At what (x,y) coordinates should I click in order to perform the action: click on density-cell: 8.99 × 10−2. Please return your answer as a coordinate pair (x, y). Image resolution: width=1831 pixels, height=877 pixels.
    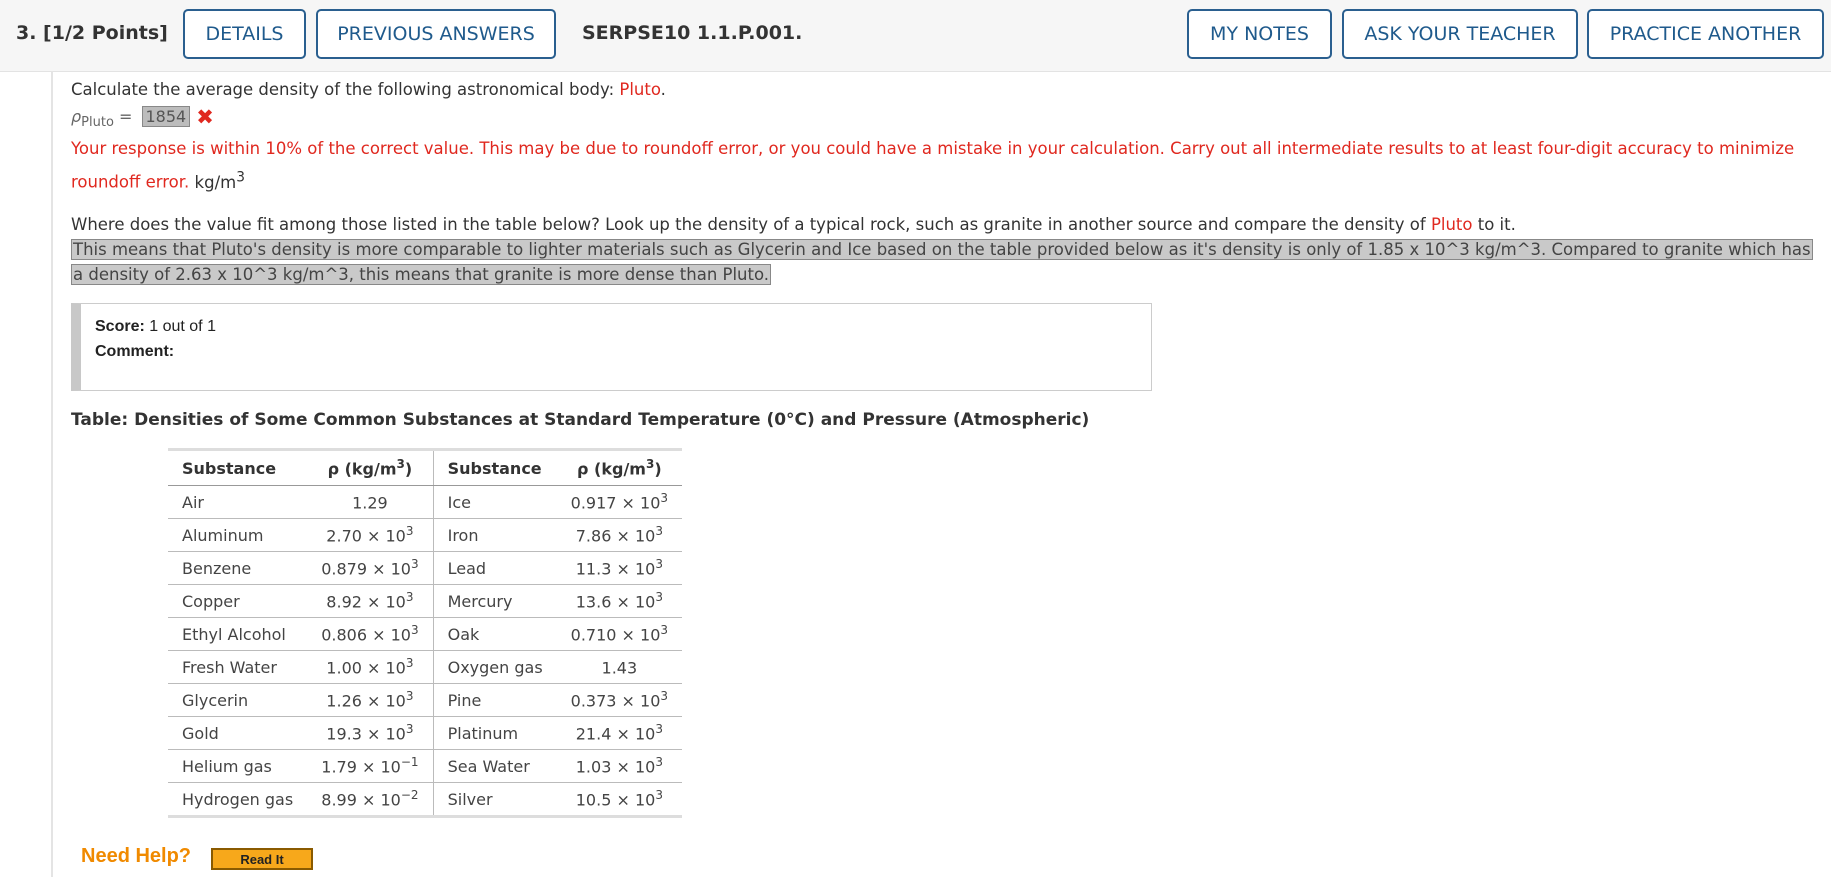
    Looking at the image, I should click on (370, 800).